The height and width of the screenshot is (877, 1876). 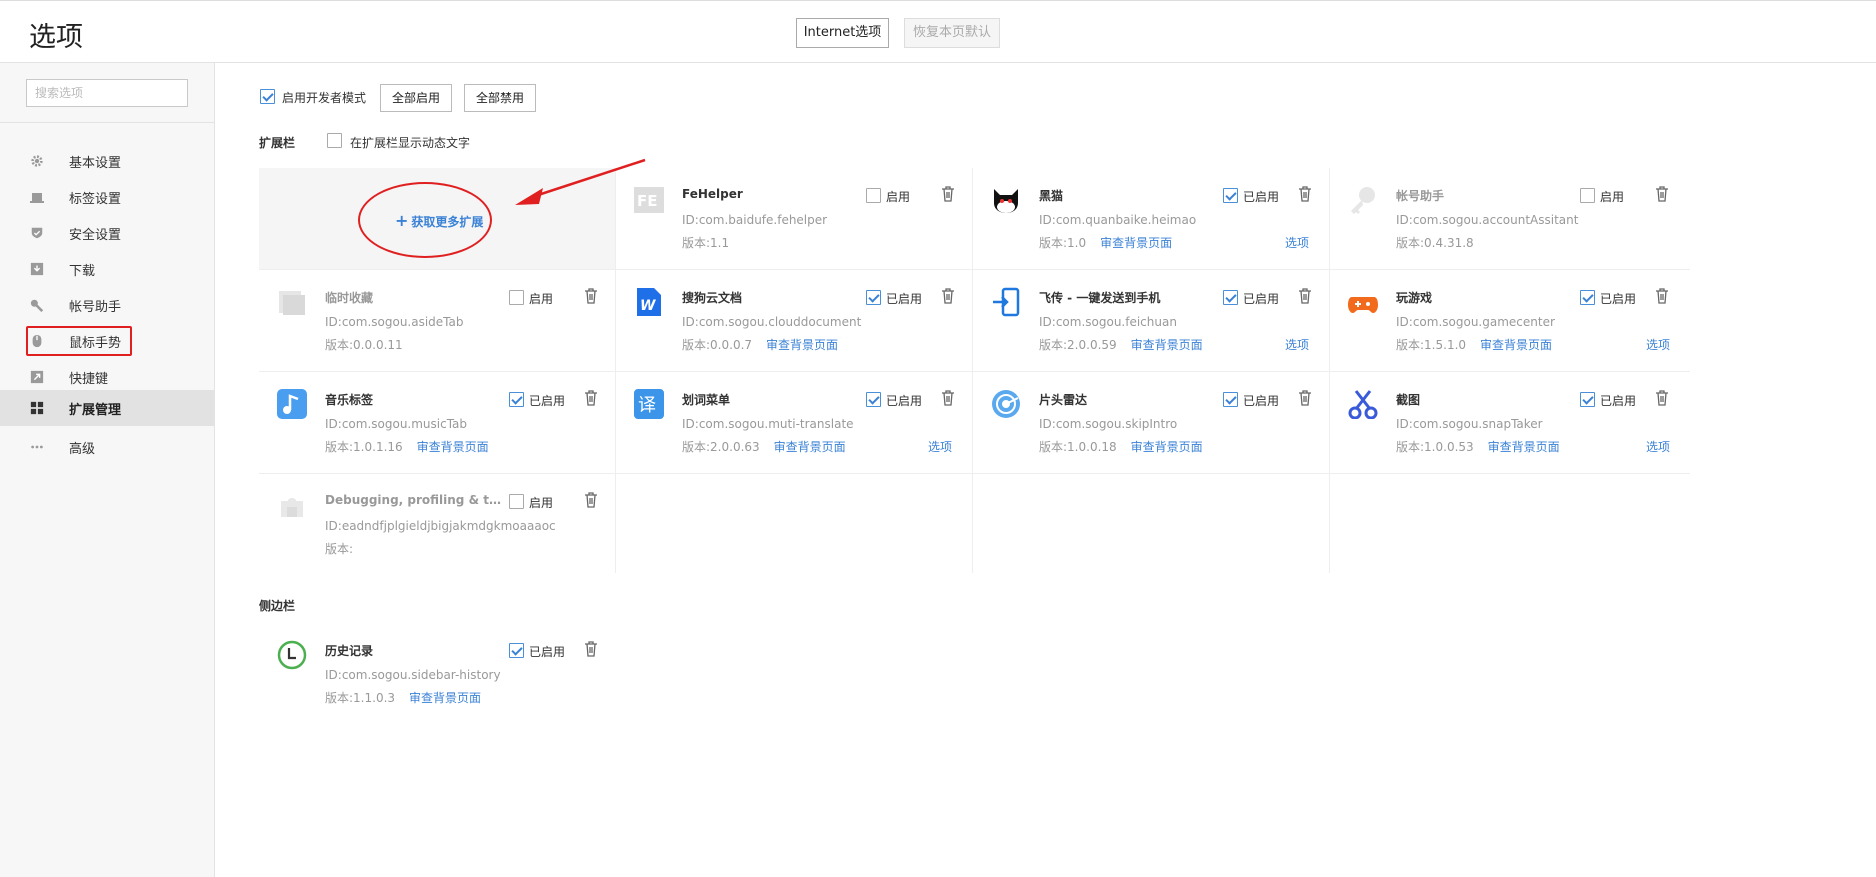 What do you see at coordinates (95, 163) in the screenshot?
I see `sidebar-item-label: 基本设置` at bounding box center [95, 163].